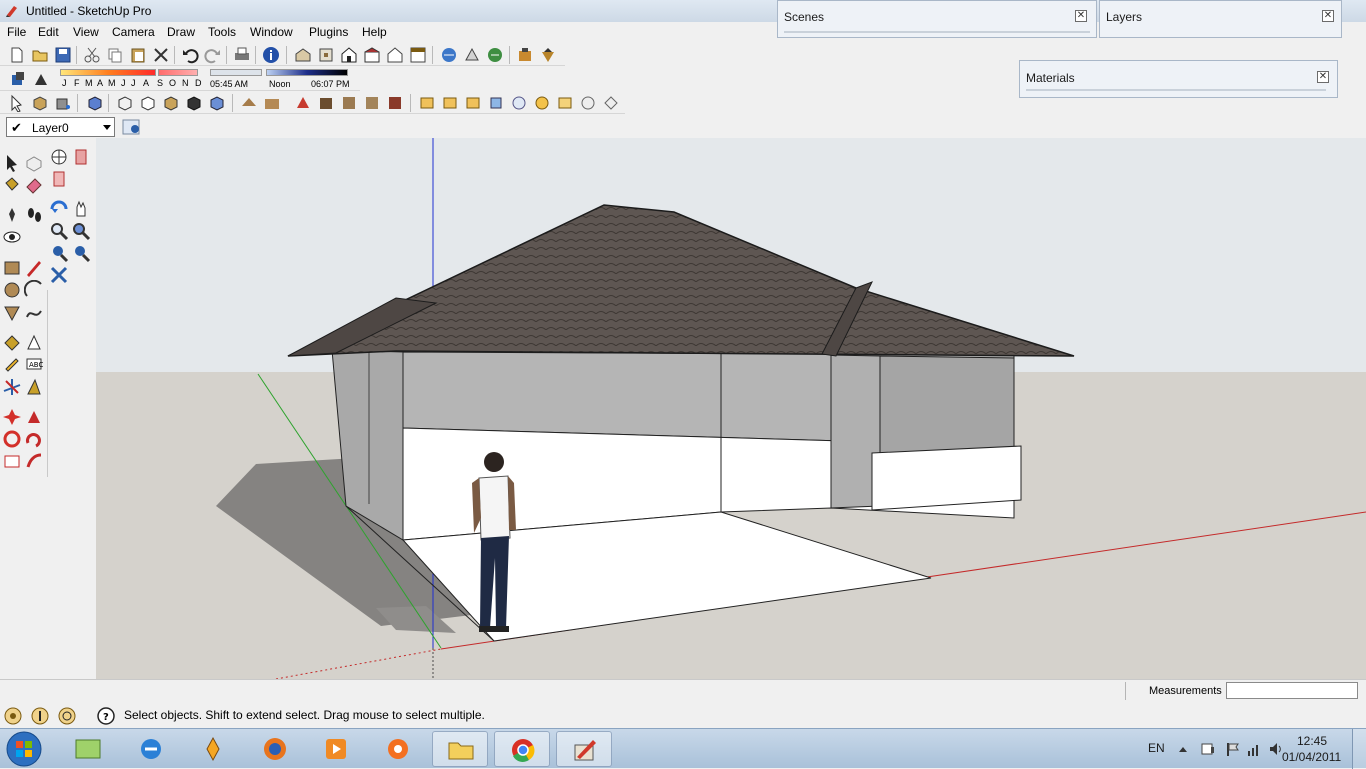  Describe the element at coordinates (81, 209) in the screenshot. I see `pan-hand-icon` at that location.